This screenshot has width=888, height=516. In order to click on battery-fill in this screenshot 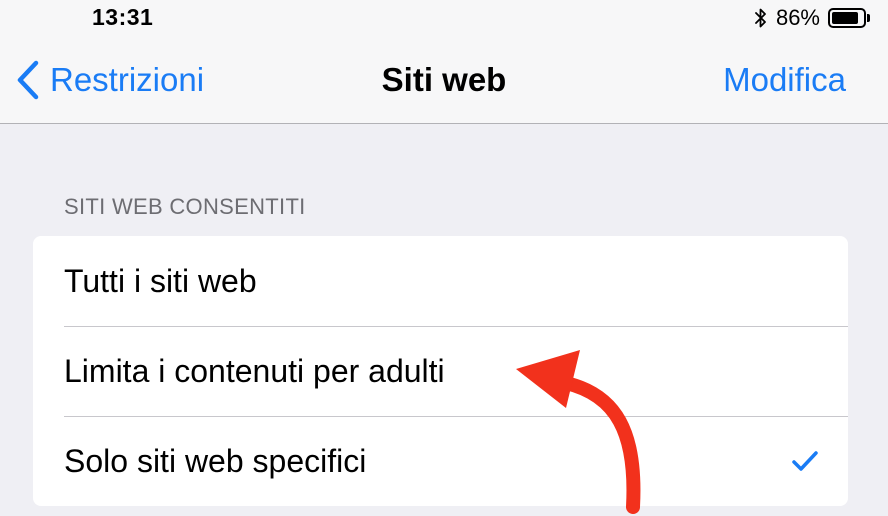, I will do `click(845, 18)`.